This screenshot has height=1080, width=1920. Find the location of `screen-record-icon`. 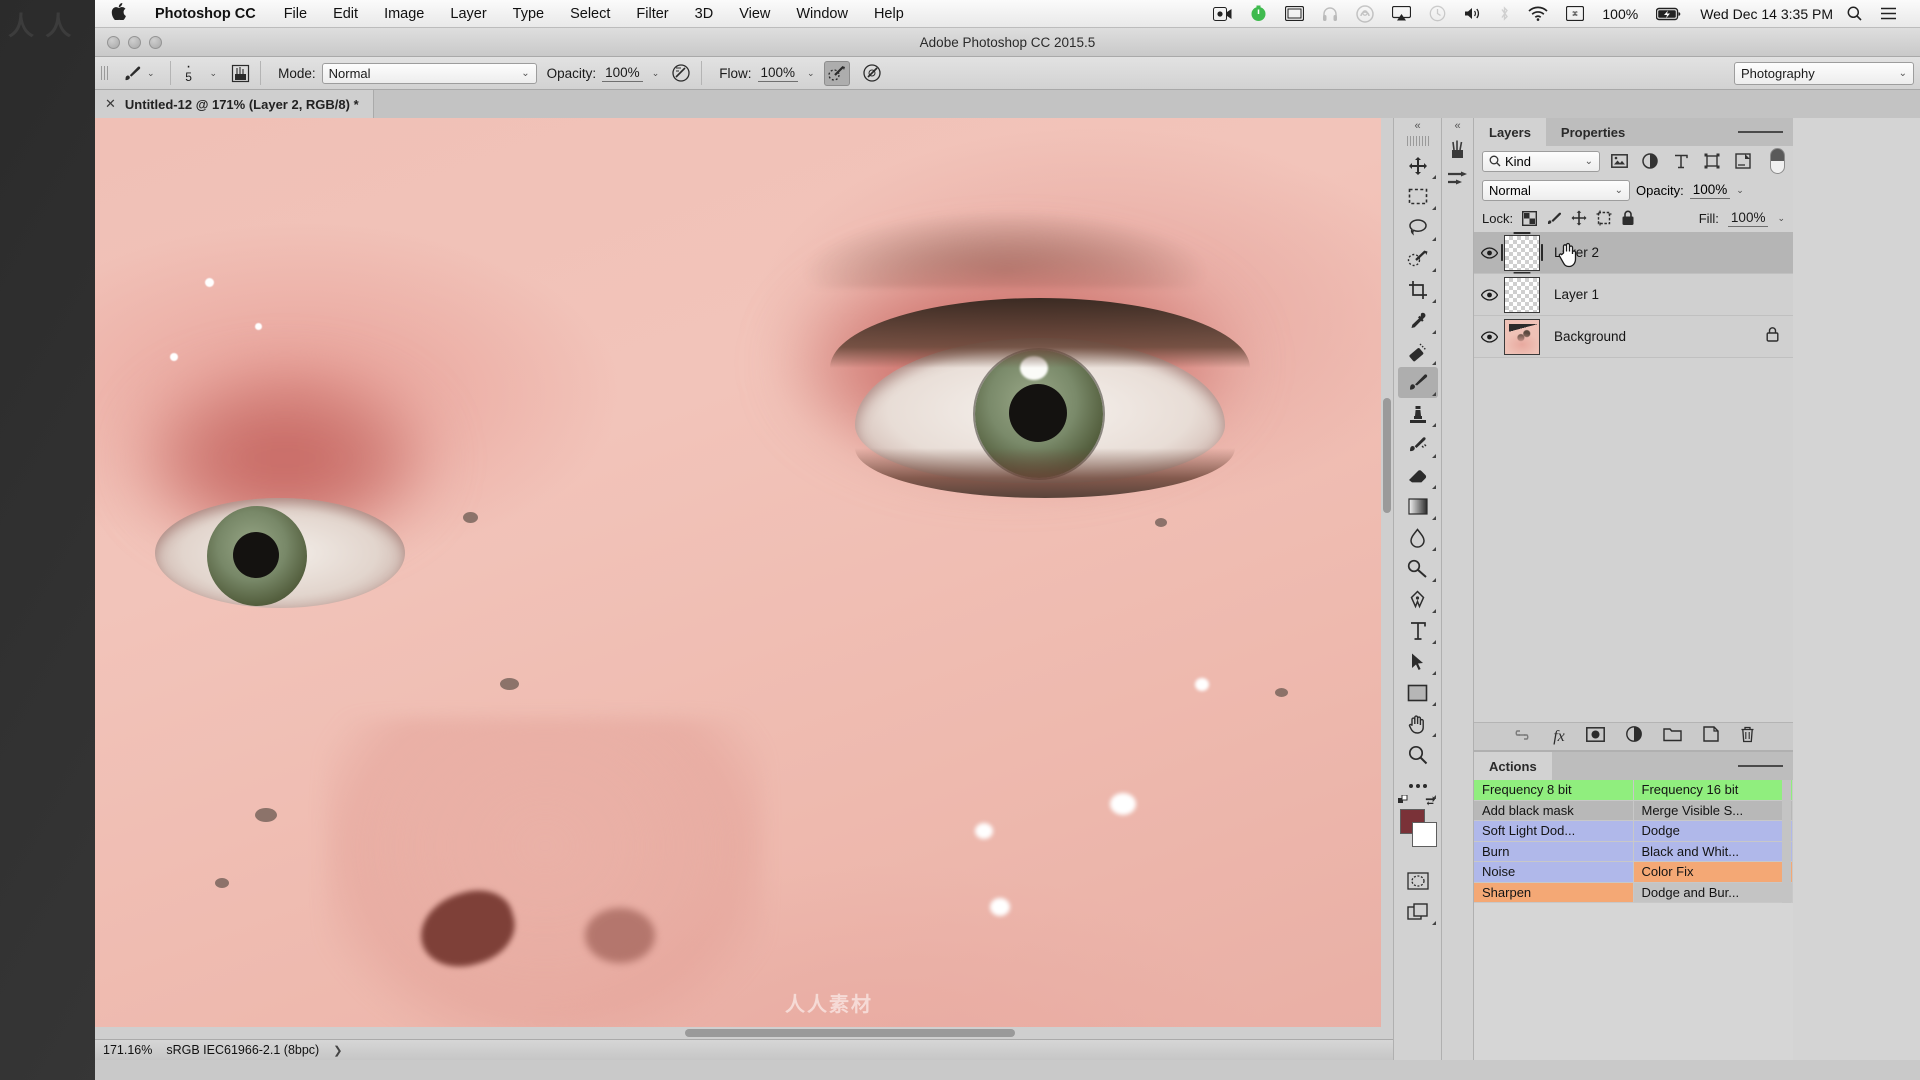

screen-record-icon is located at coordinates (1222, 13).